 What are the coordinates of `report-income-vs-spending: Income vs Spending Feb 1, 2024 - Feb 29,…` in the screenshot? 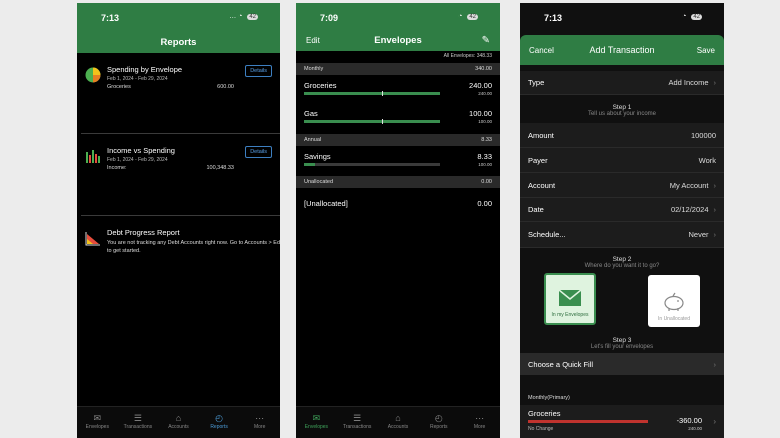 It's located at (178, 161).